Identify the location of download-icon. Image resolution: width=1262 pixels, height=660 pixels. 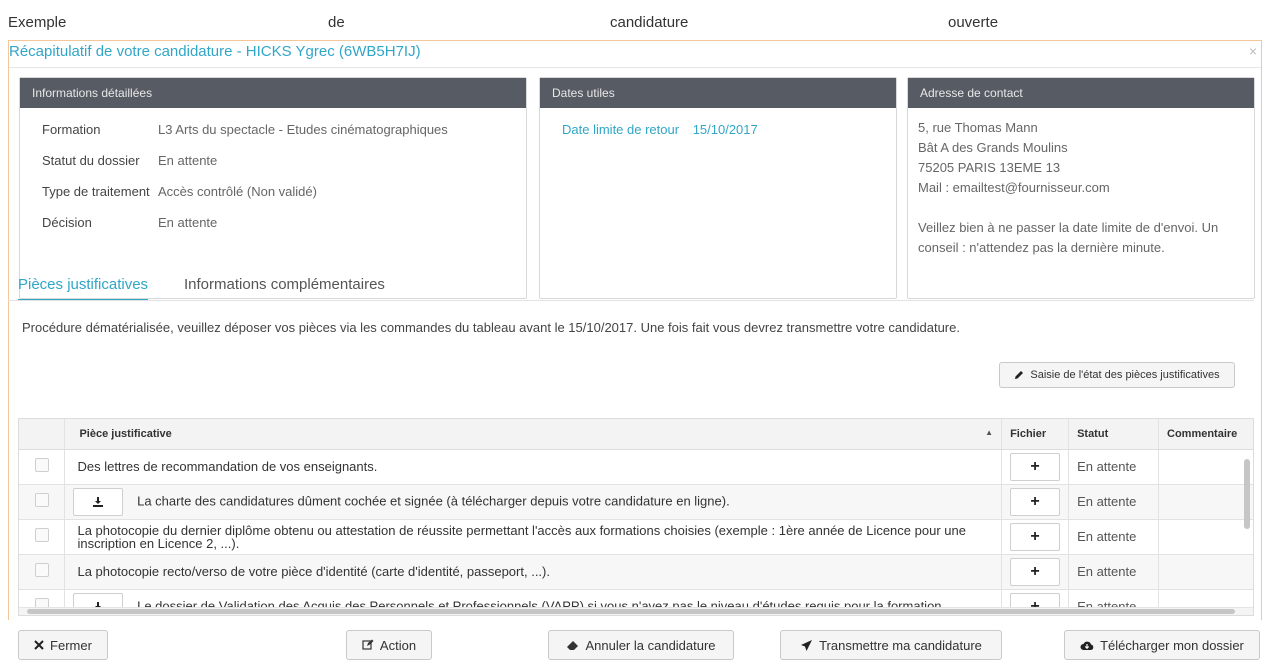
(98, 501).